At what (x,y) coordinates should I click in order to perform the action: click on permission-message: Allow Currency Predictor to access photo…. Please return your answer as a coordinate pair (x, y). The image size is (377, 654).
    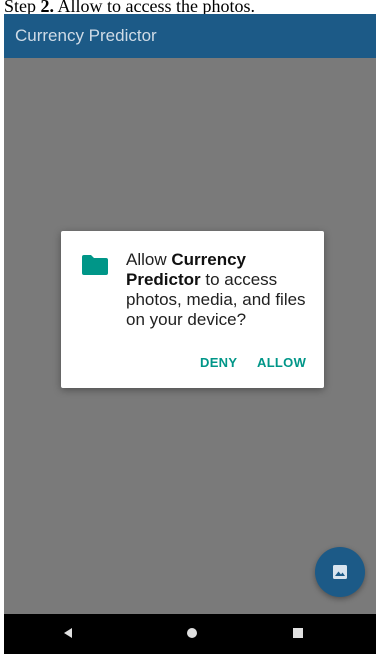
    Looking at the image, I should click on (221, 290).